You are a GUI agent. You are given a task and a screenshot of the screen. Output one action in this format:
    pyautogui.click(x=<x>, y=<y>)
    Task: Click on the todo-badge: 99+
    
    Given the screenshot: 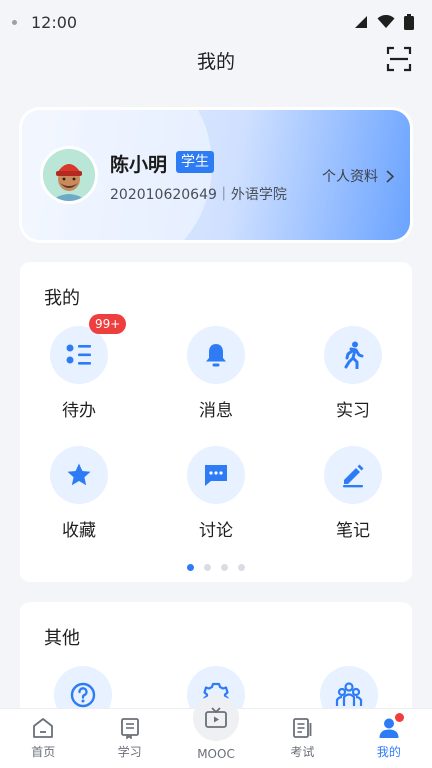 What is the action you would take?
    pyautogui.click(x=108, y=324)
    